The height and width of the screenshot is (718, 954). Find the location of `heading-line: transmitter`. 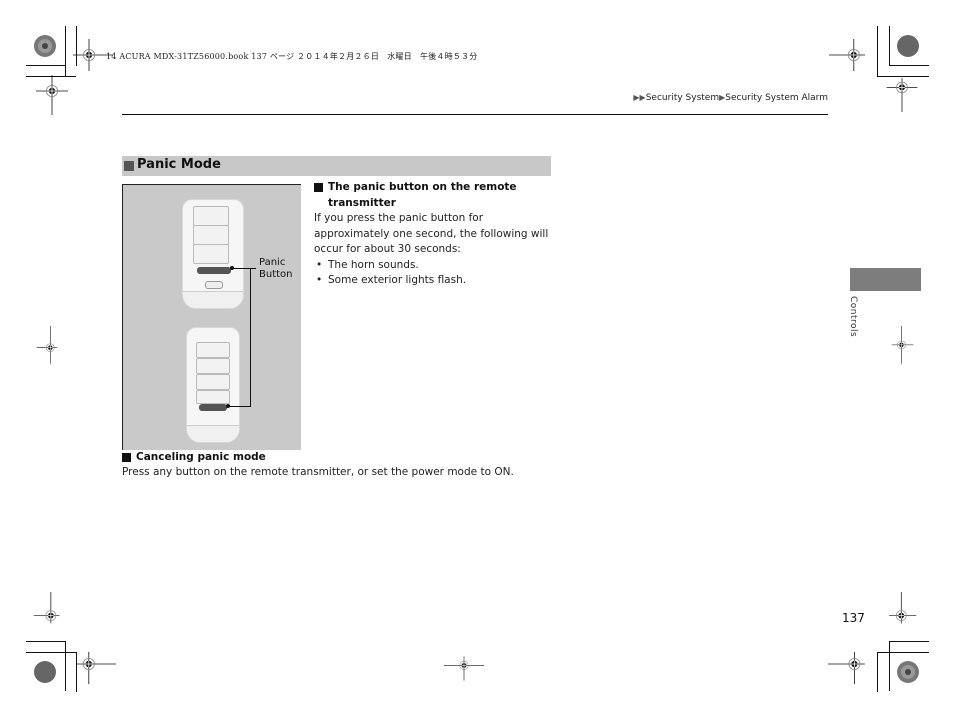

heading-line: transmitter is located at coordinates (362, 202).